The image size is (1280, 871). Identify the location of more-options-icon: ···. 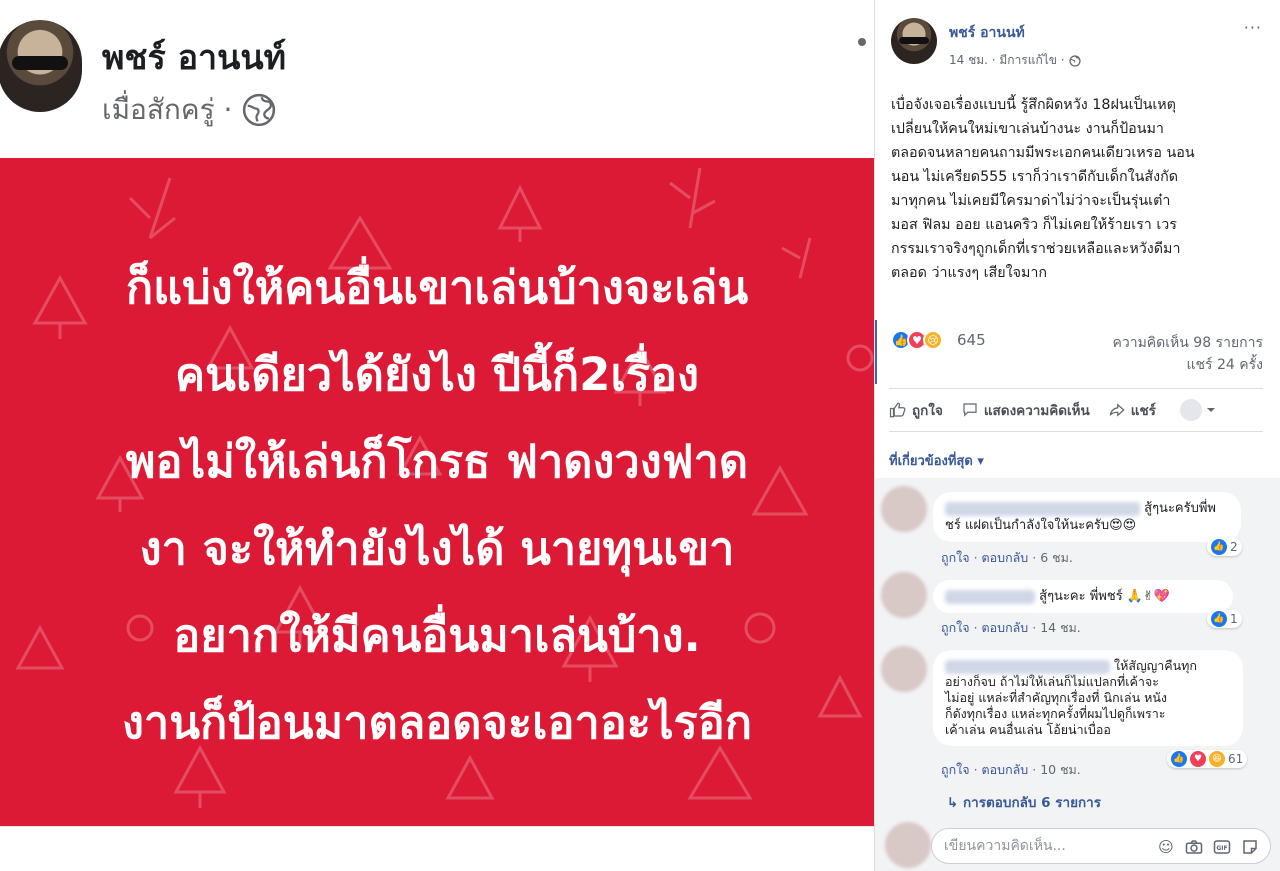
(1253, 27).